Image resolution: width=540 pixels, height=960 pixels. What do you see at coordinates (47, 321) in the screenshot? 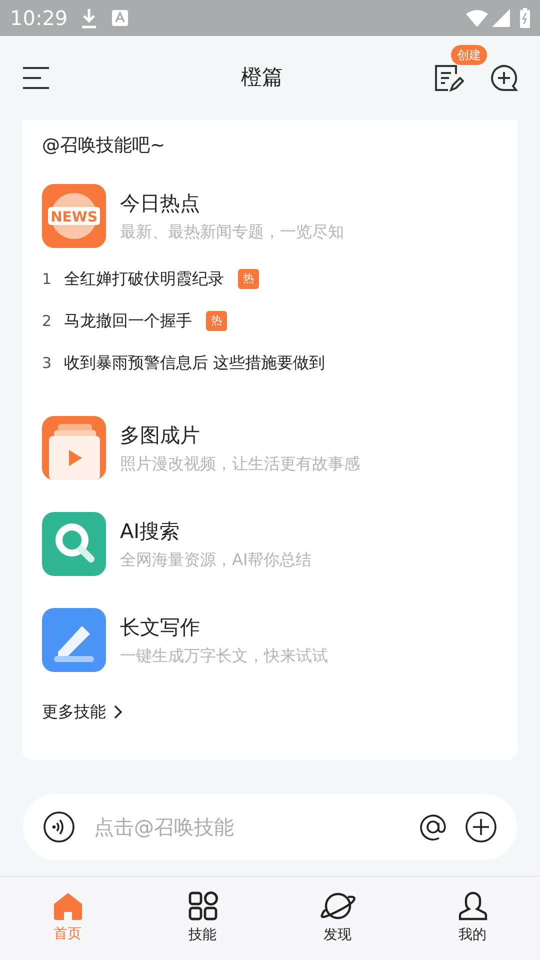
I see `rank-number: 2` at bounding box center [47, 321].